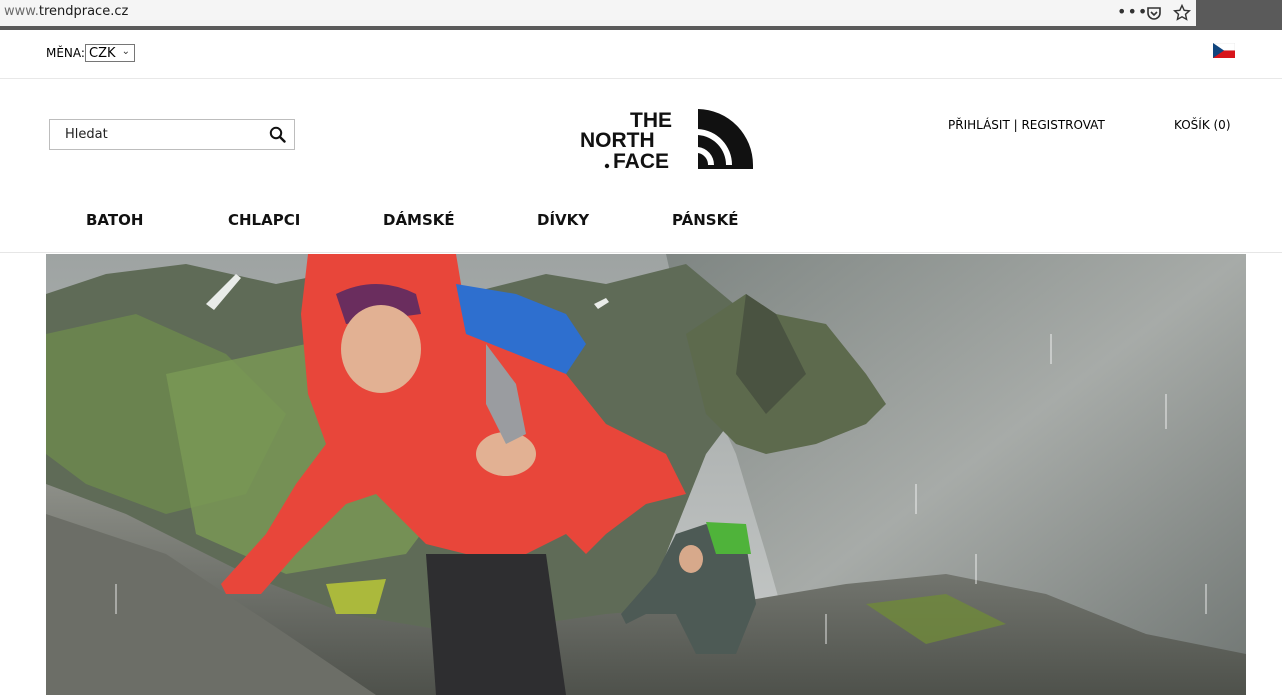  What do you see at coordinates (114, 220) in the screenshot?
I see `nav-item-batoh: BATOH` at bounding box center [114, 220].